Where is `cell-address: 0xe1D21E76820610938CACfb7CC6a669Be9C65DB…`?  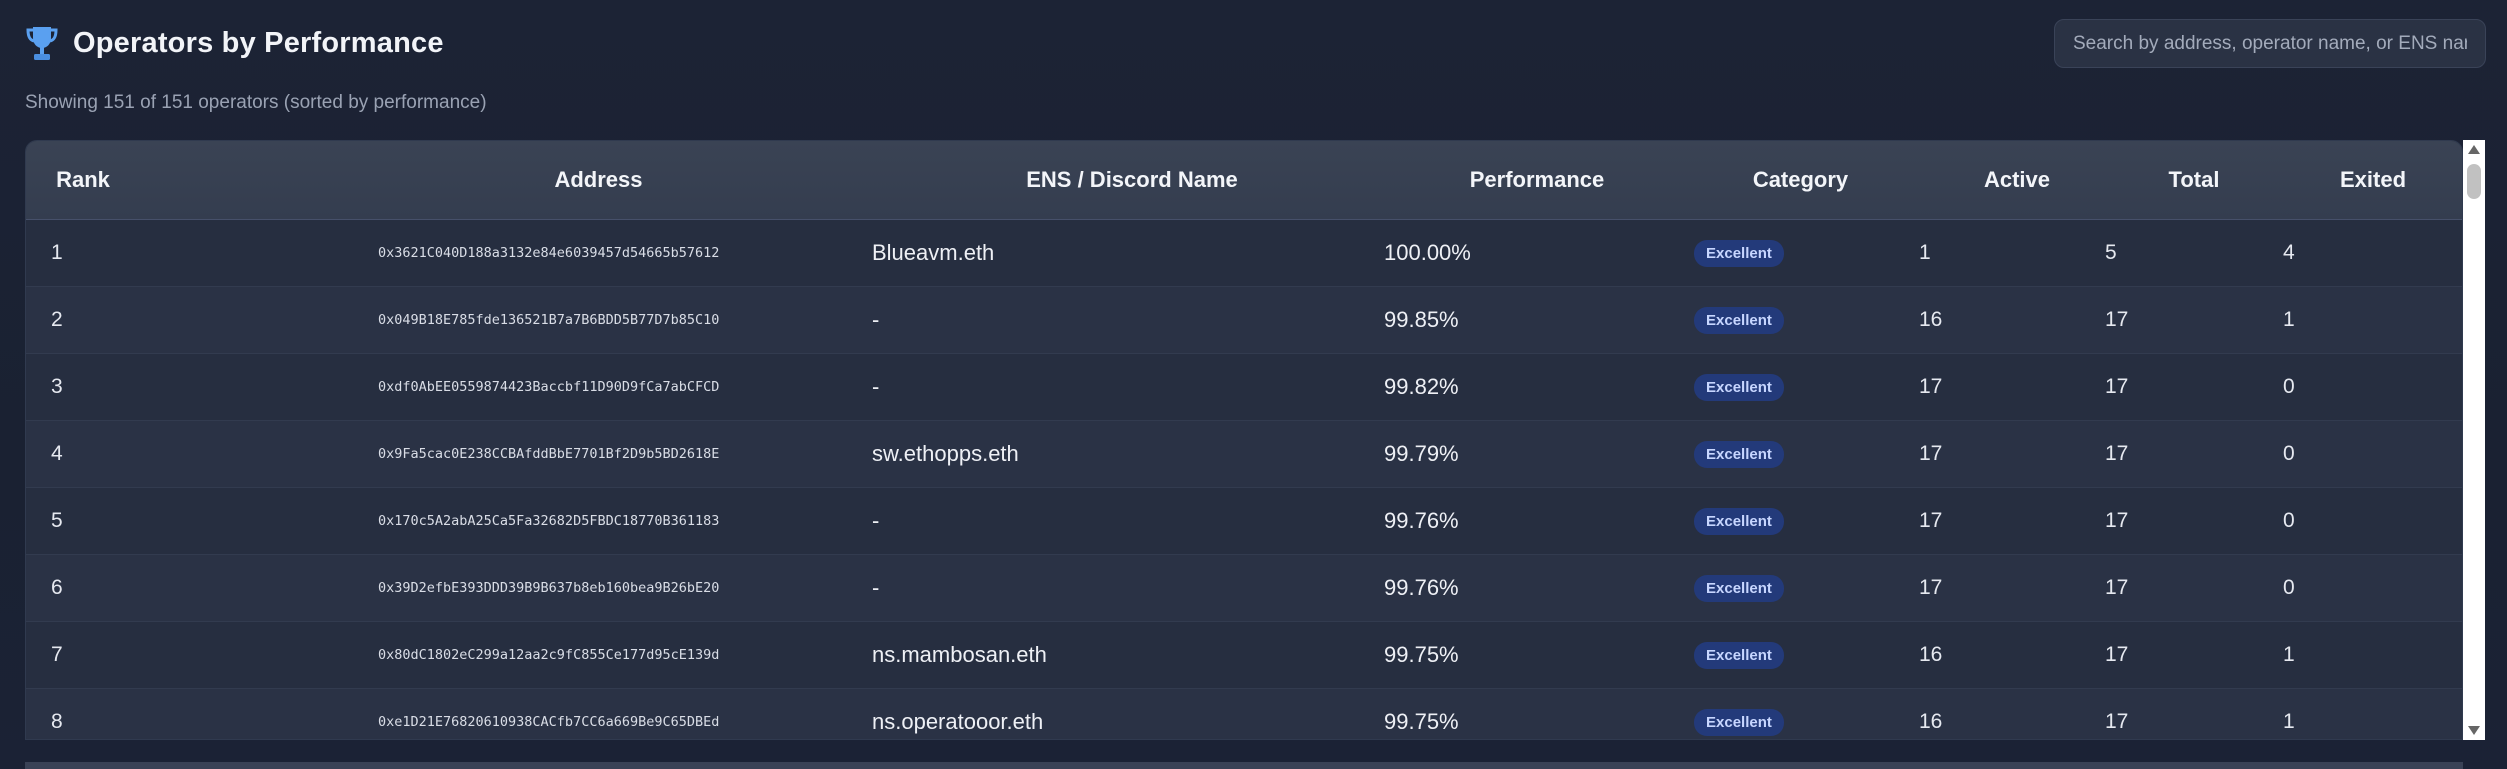
cell-address: 0xe1D21E76820610938CACfb7CC6a669Be9C65DB… is located at coordinates (518, 722).